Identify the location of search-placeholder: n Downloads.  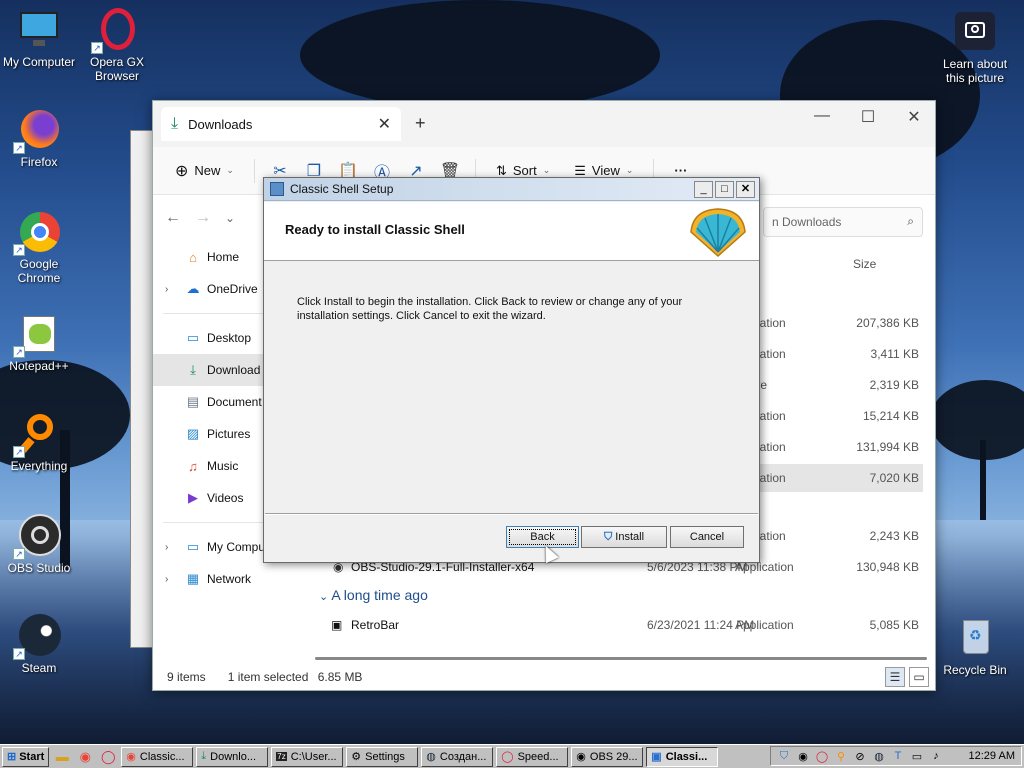
(807, 222).